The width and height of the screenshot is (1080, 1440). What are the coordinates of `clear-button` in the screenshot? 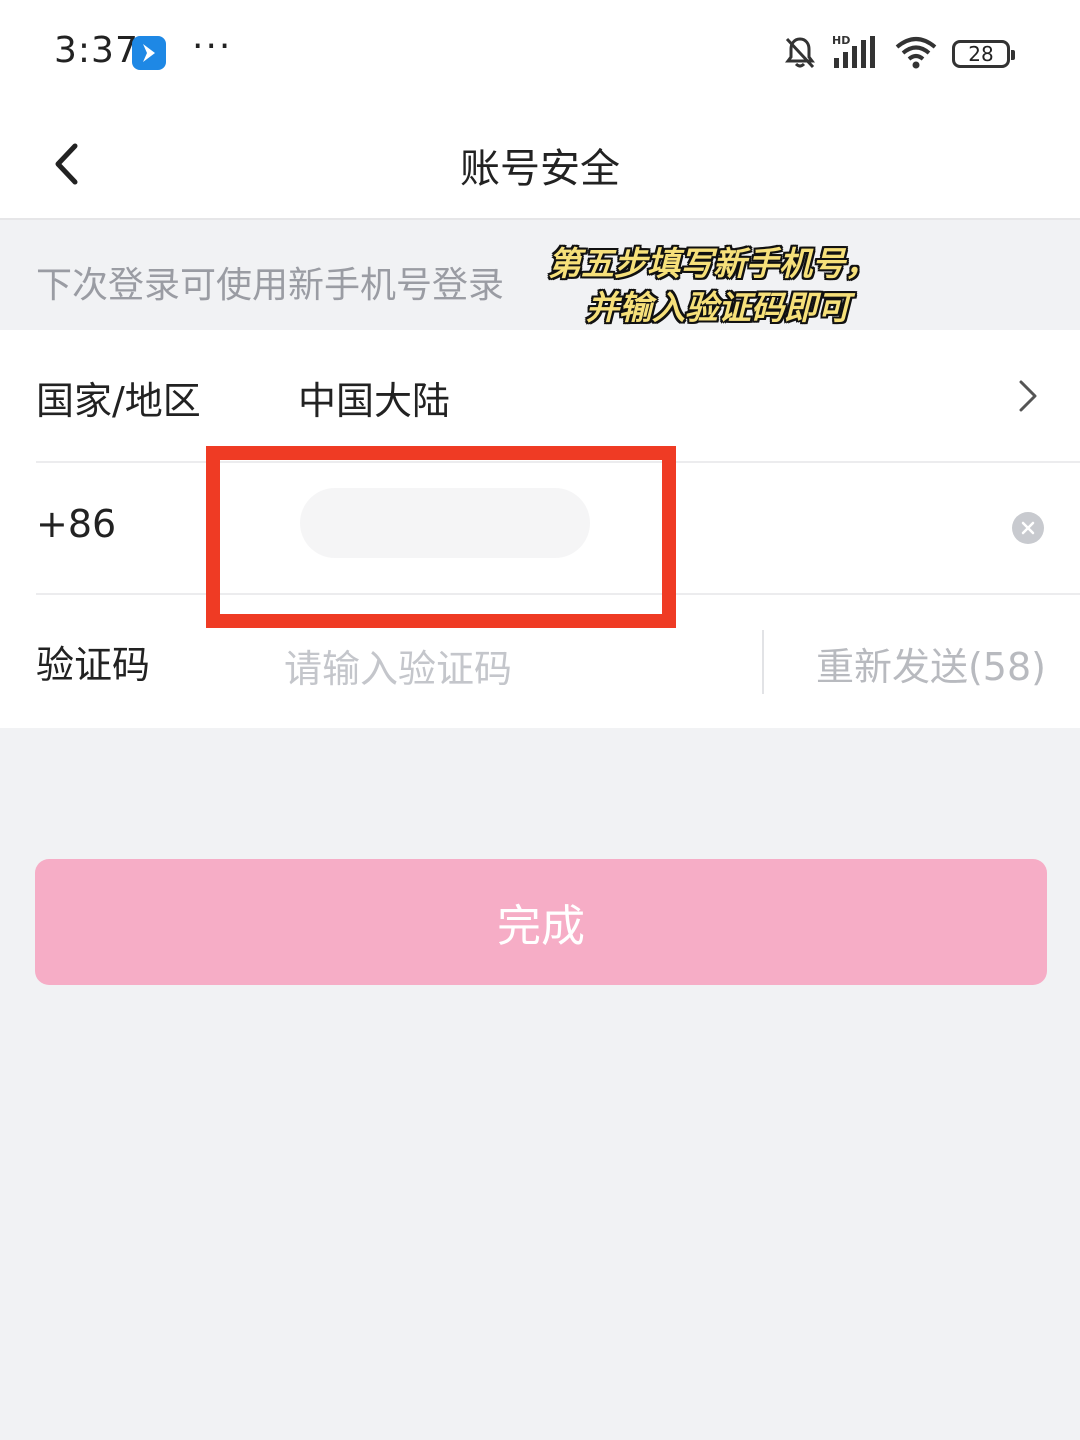 It's located at (1028, 528).